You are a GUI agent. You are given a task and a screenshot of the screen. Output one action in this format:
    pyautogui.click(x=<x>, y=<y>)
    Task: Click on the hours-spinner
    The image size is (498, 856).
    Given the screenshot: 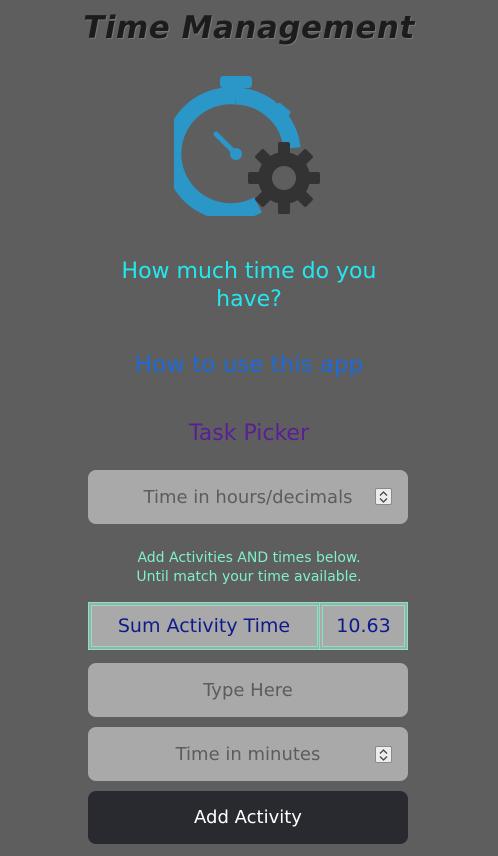 What is the action you would take?
    pyautogui.click(x=383, y=496)
    